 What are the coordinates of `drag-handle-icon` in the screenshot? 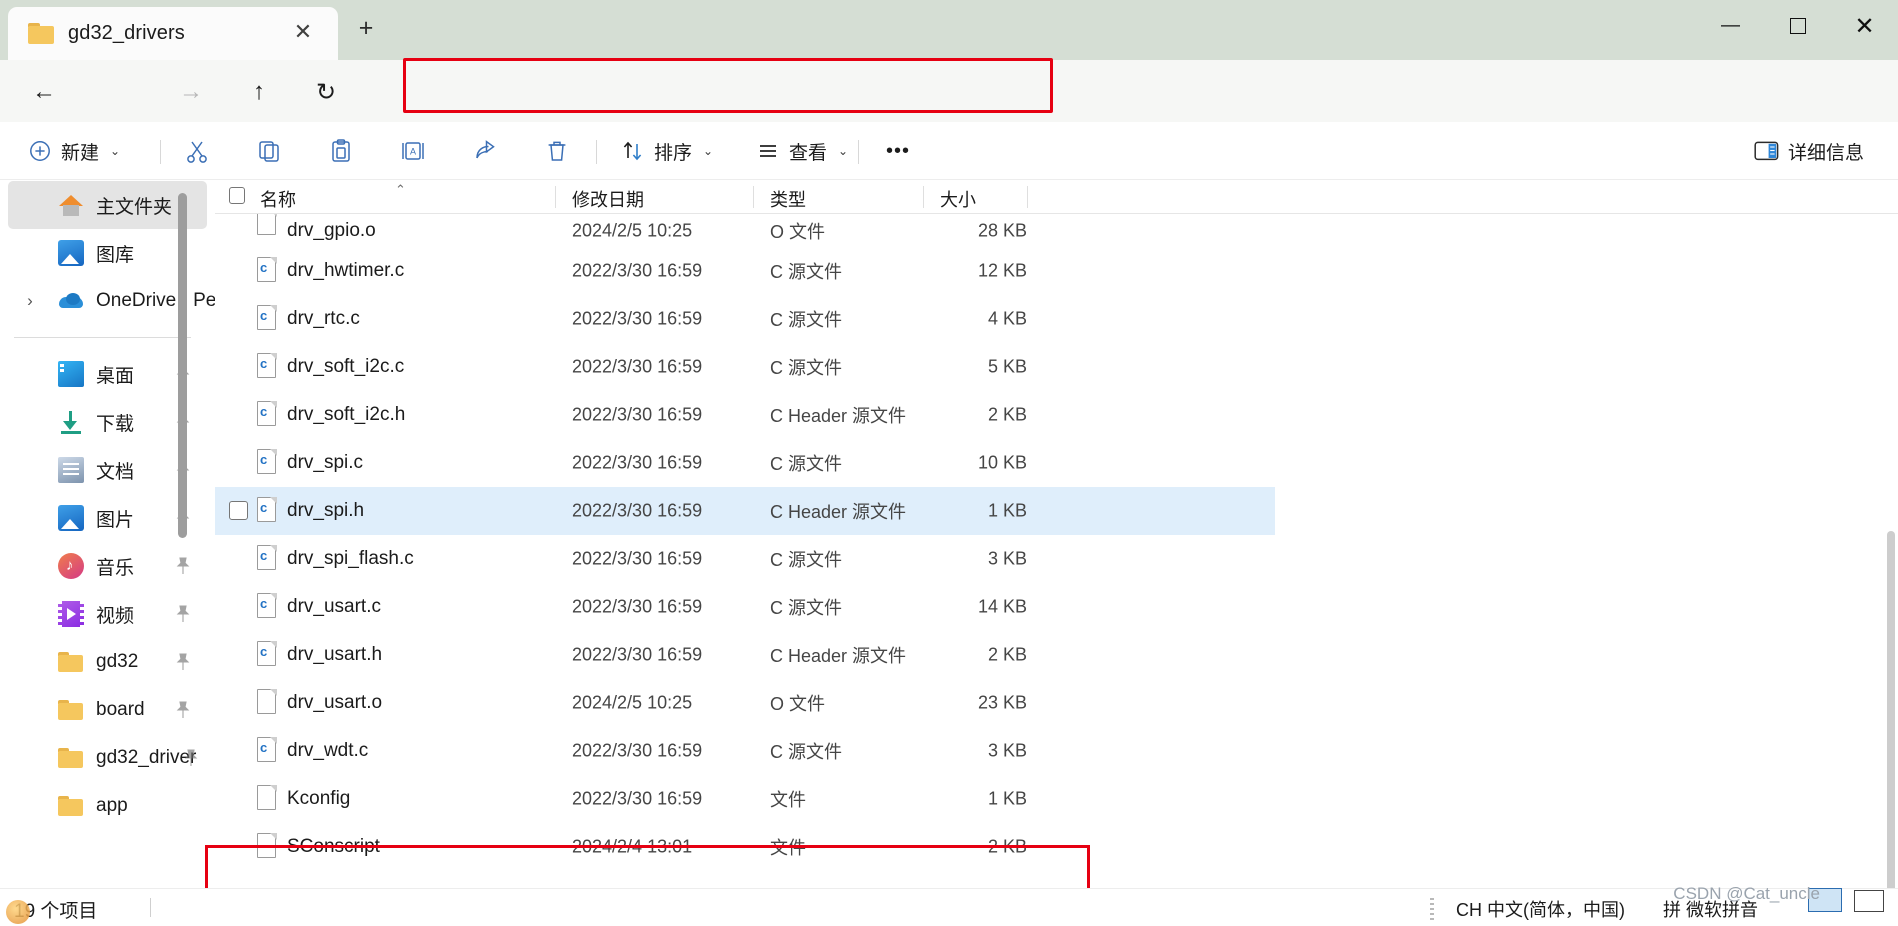 It's located at (1431, 909).